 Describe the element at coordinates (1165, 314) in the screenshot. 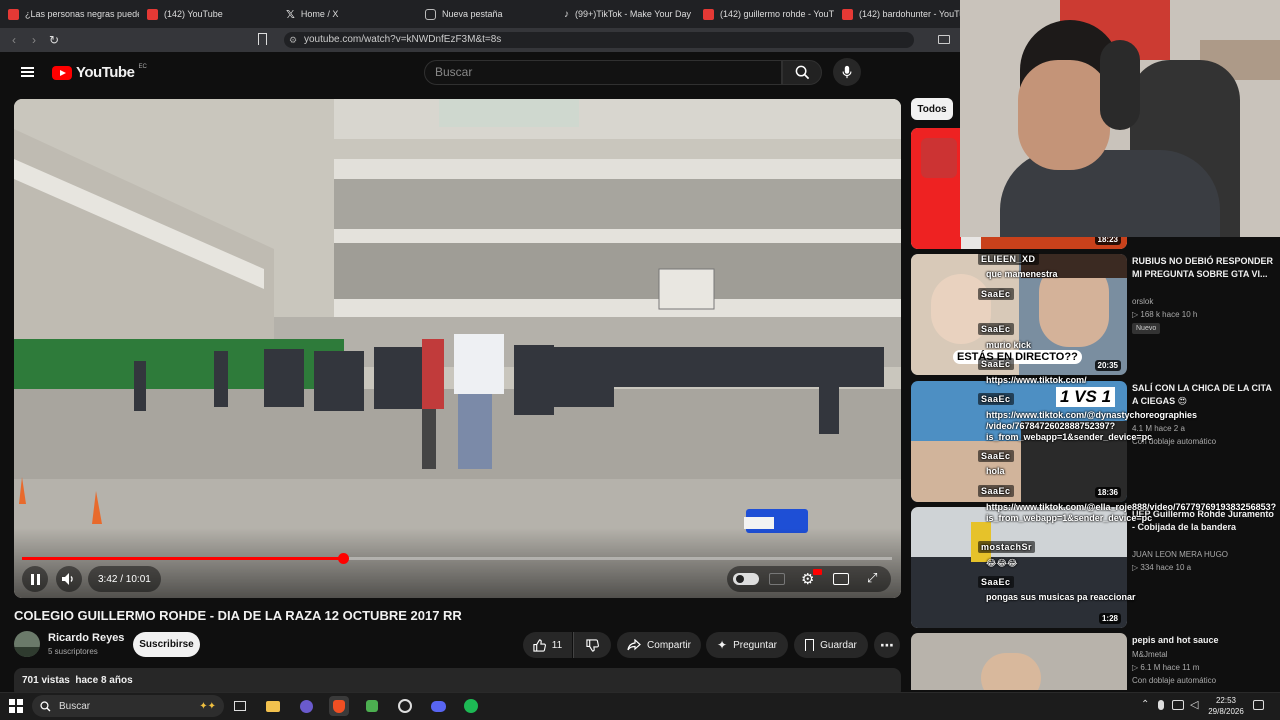

I see `recommendation-meta: ▷ 168 k hace 10 h` at that location.